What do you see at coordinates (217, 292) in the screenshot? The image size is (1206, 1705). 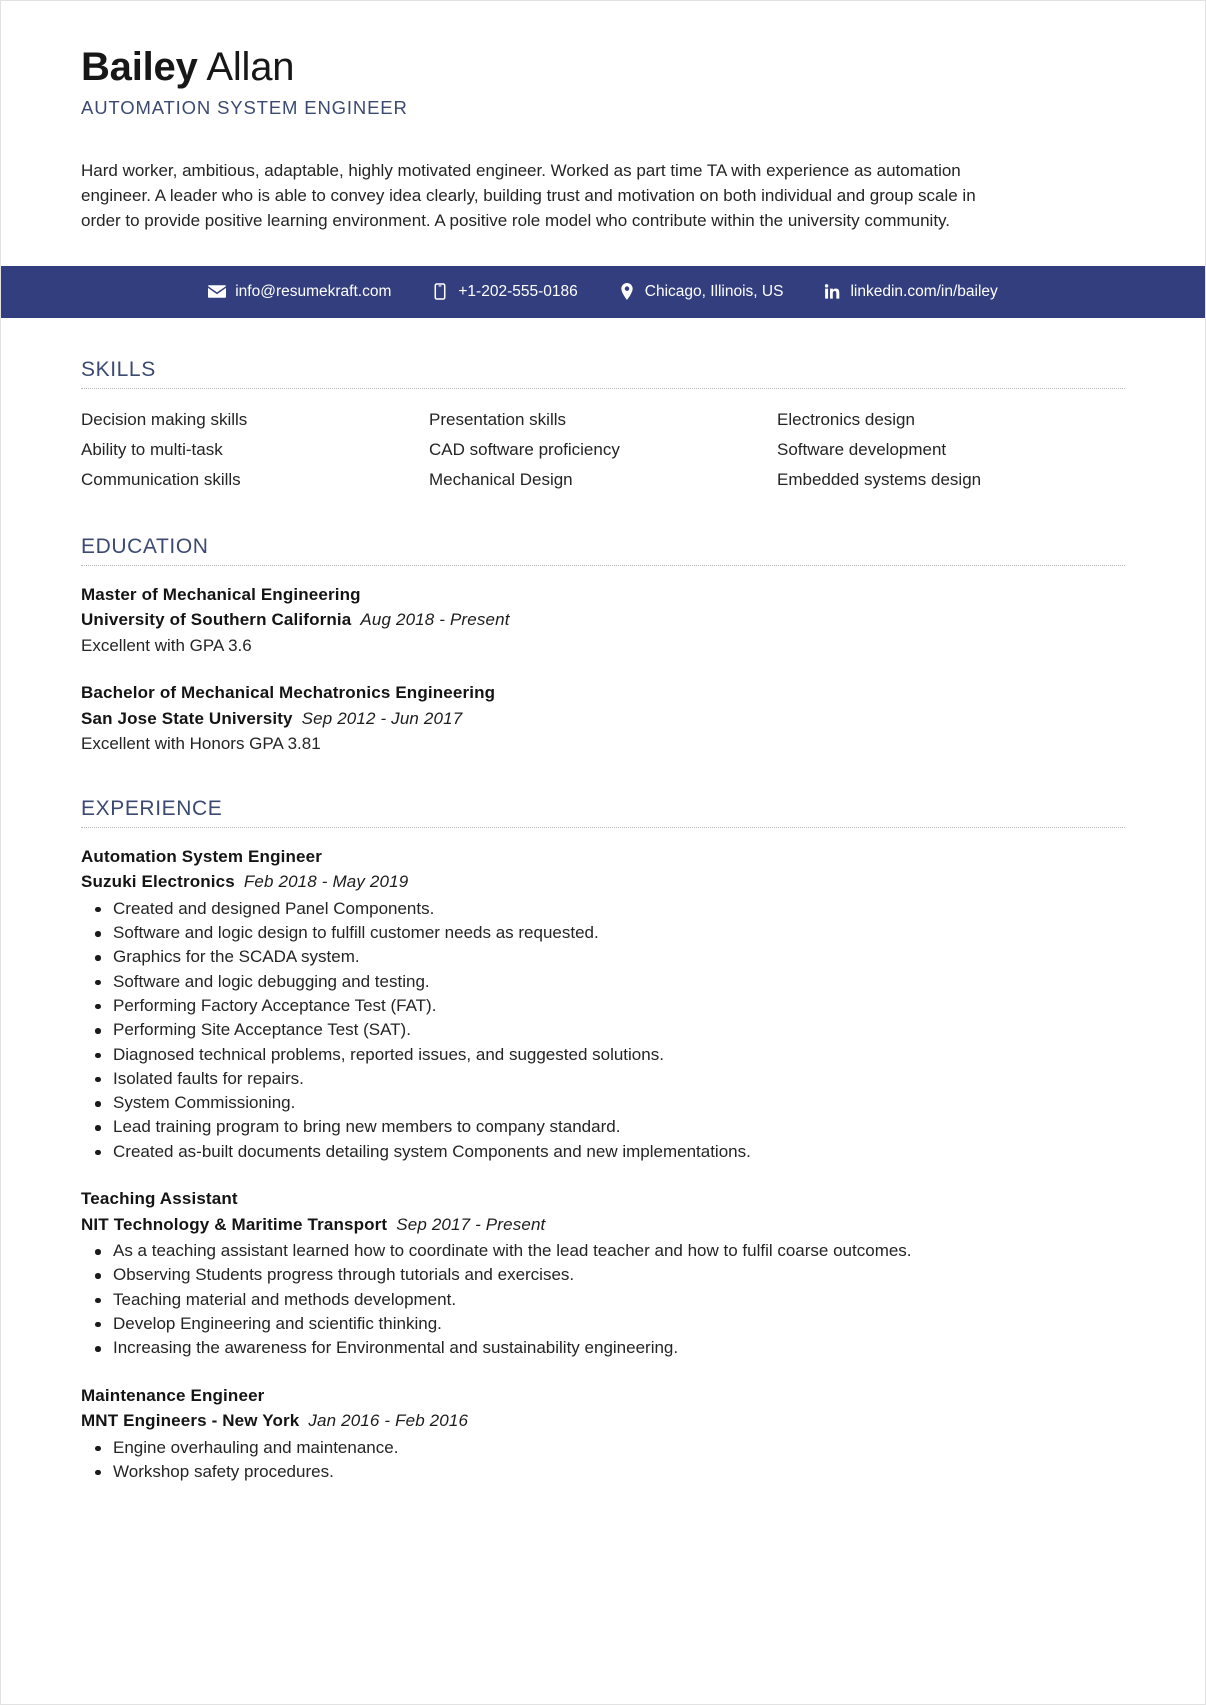 I see `envelope-icon` at bounding box center [217, 292].